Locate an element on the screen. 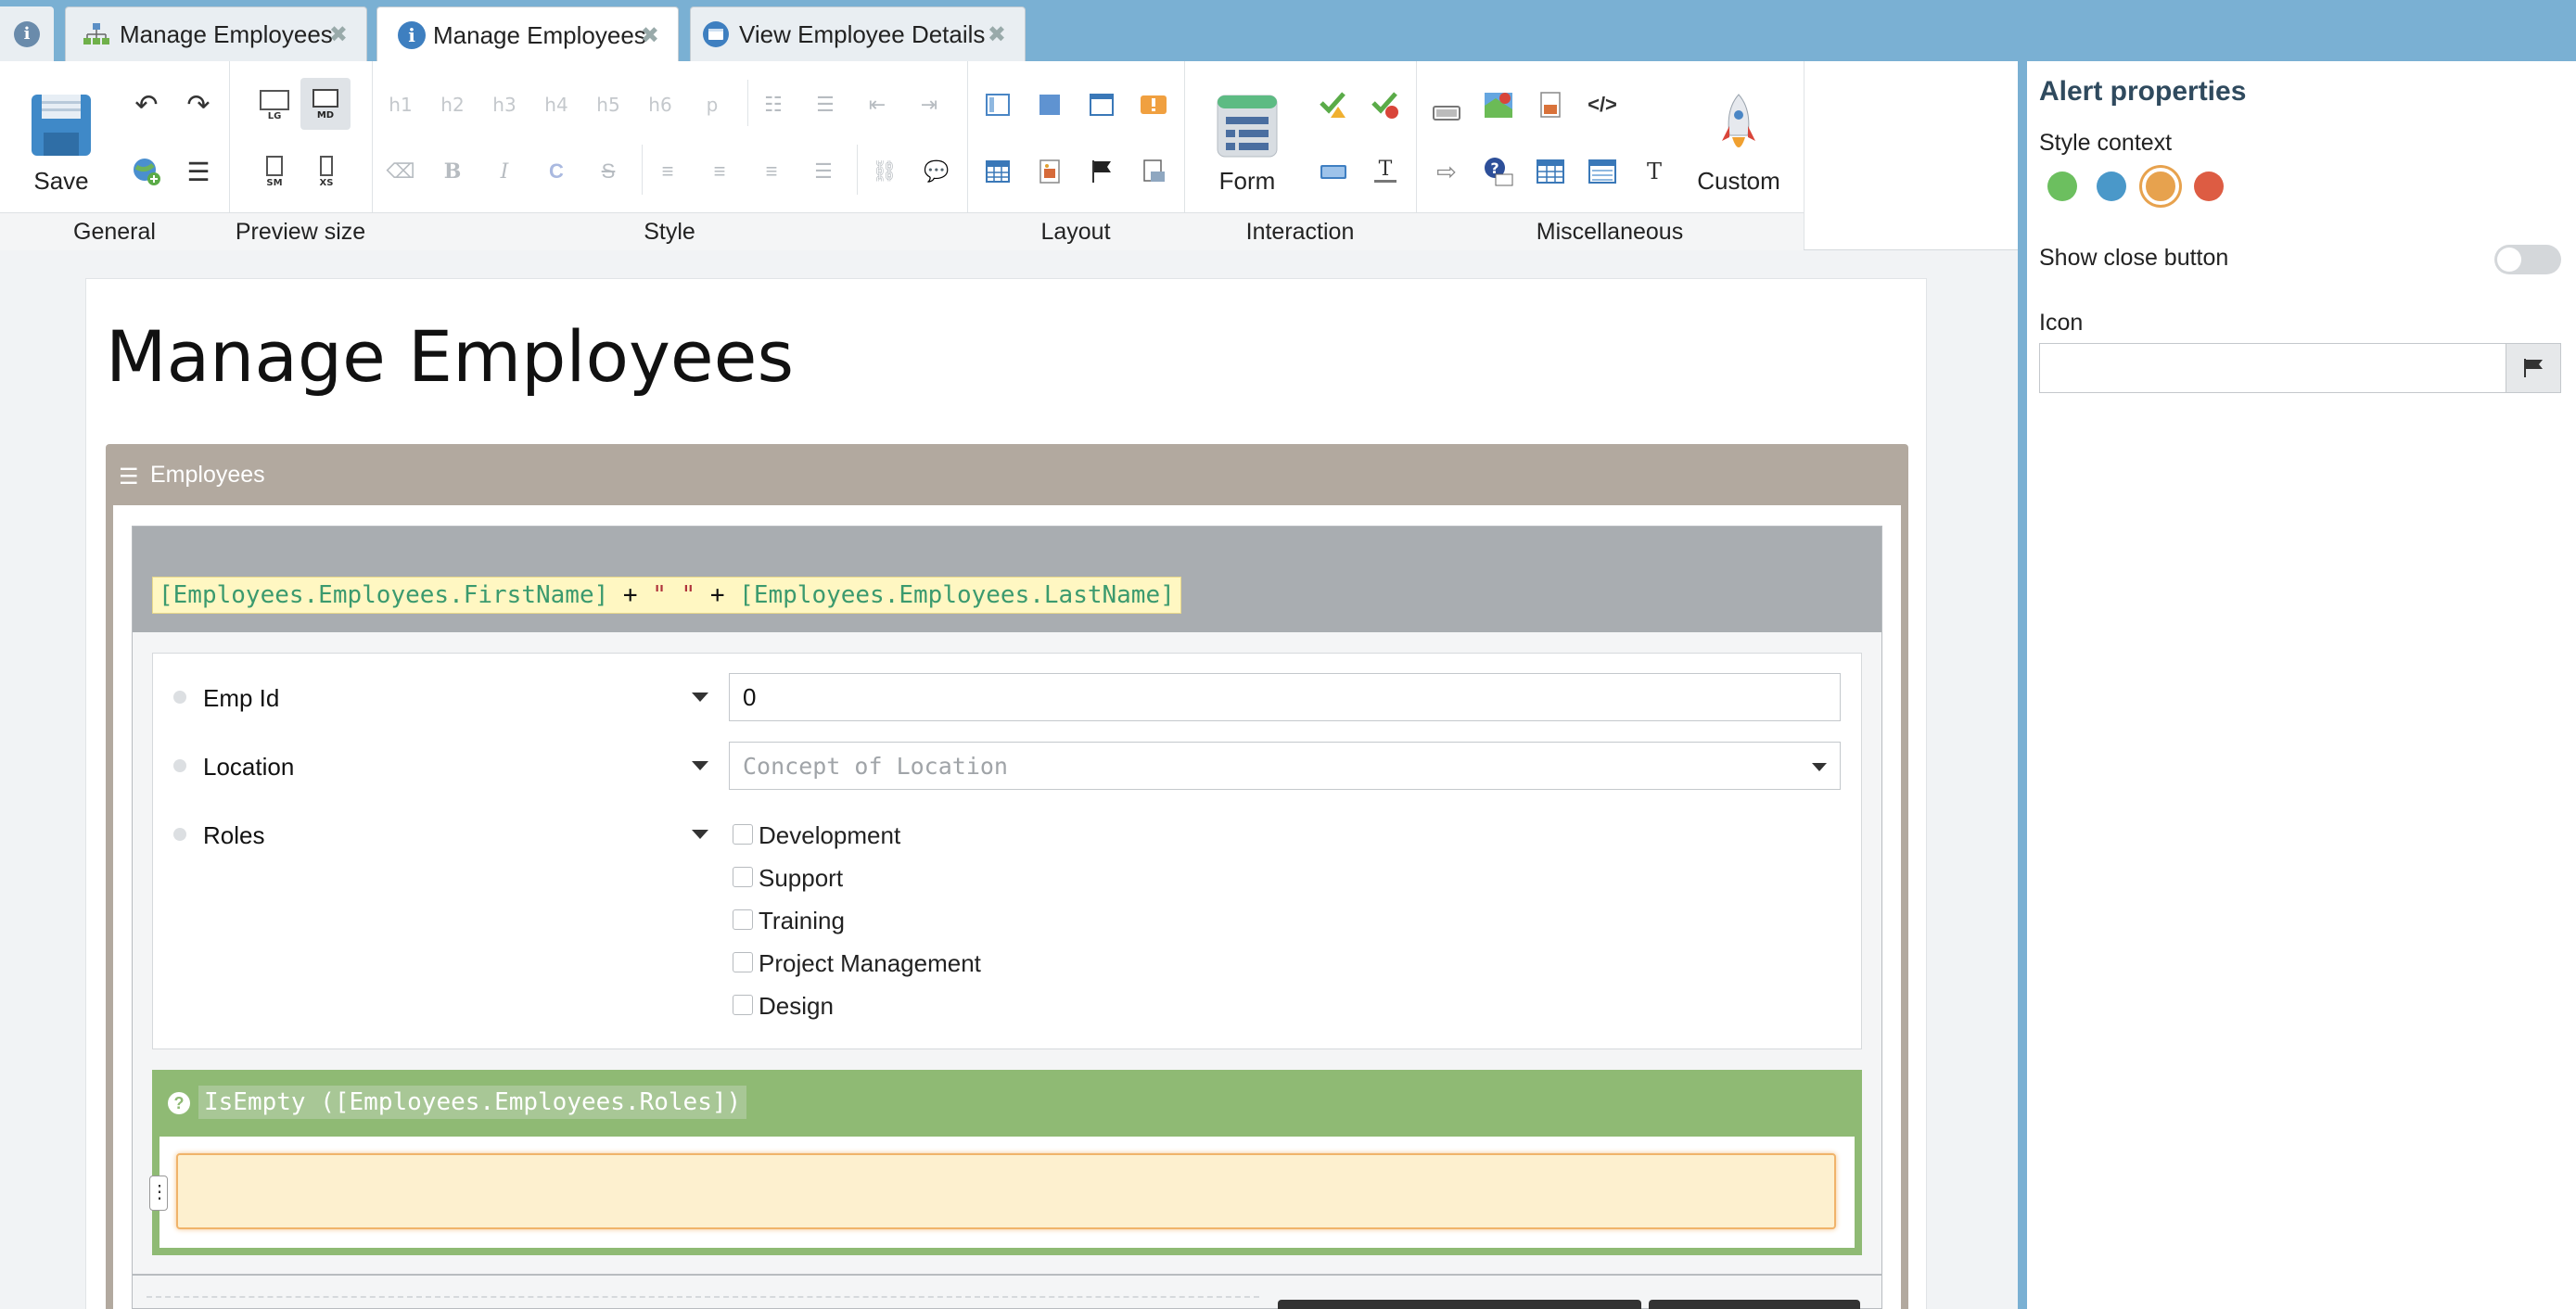 This screenshot has height=1309, width=2576. save-button is located at coordinates (61, 125).